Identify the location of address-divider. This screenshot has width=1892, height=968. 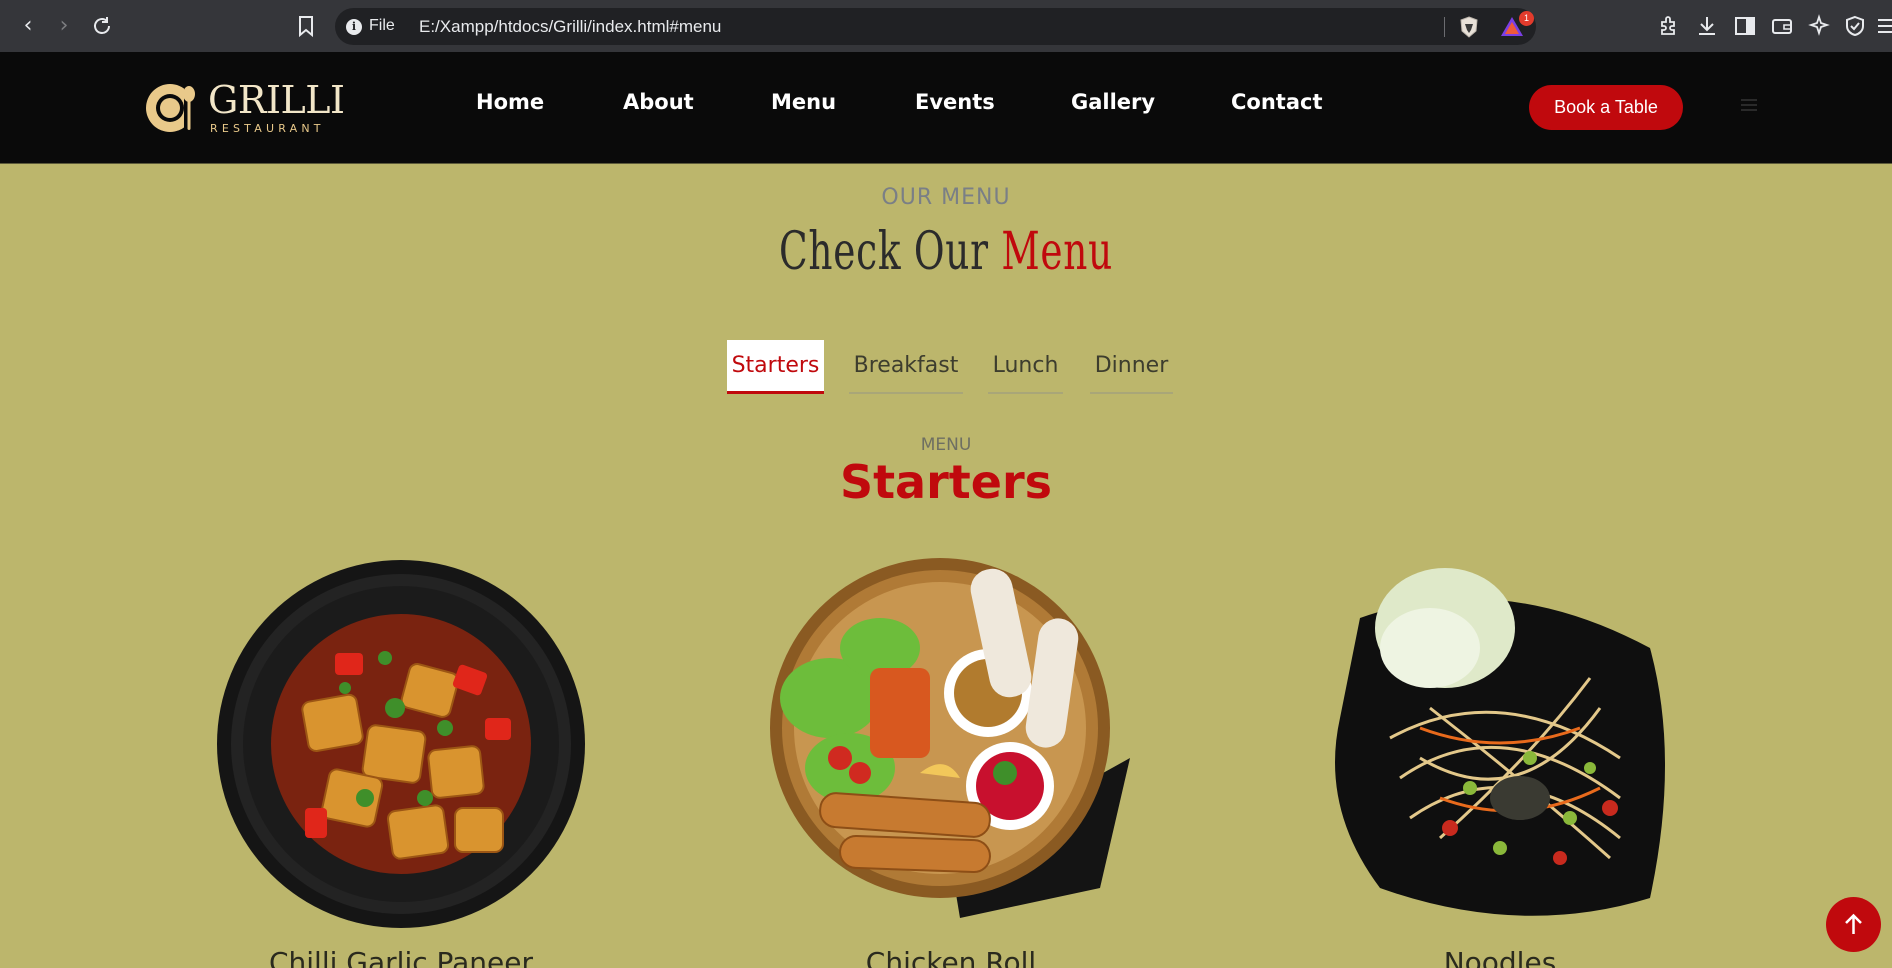
(1444, 27).